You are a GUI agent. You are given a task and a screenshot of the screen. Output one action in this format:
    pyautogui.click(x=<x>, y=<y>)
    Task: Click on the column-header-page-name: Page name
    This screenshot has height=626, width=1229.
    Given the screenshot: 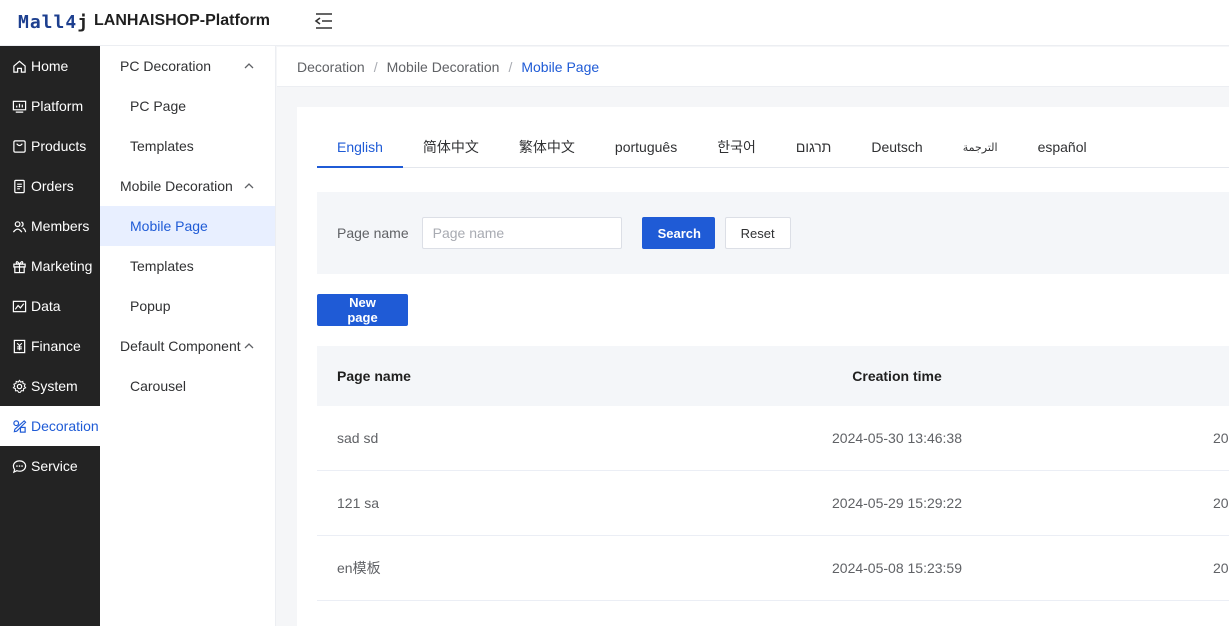 What is the action you would take?
    pyautogui.click(x=374, y=376)
    